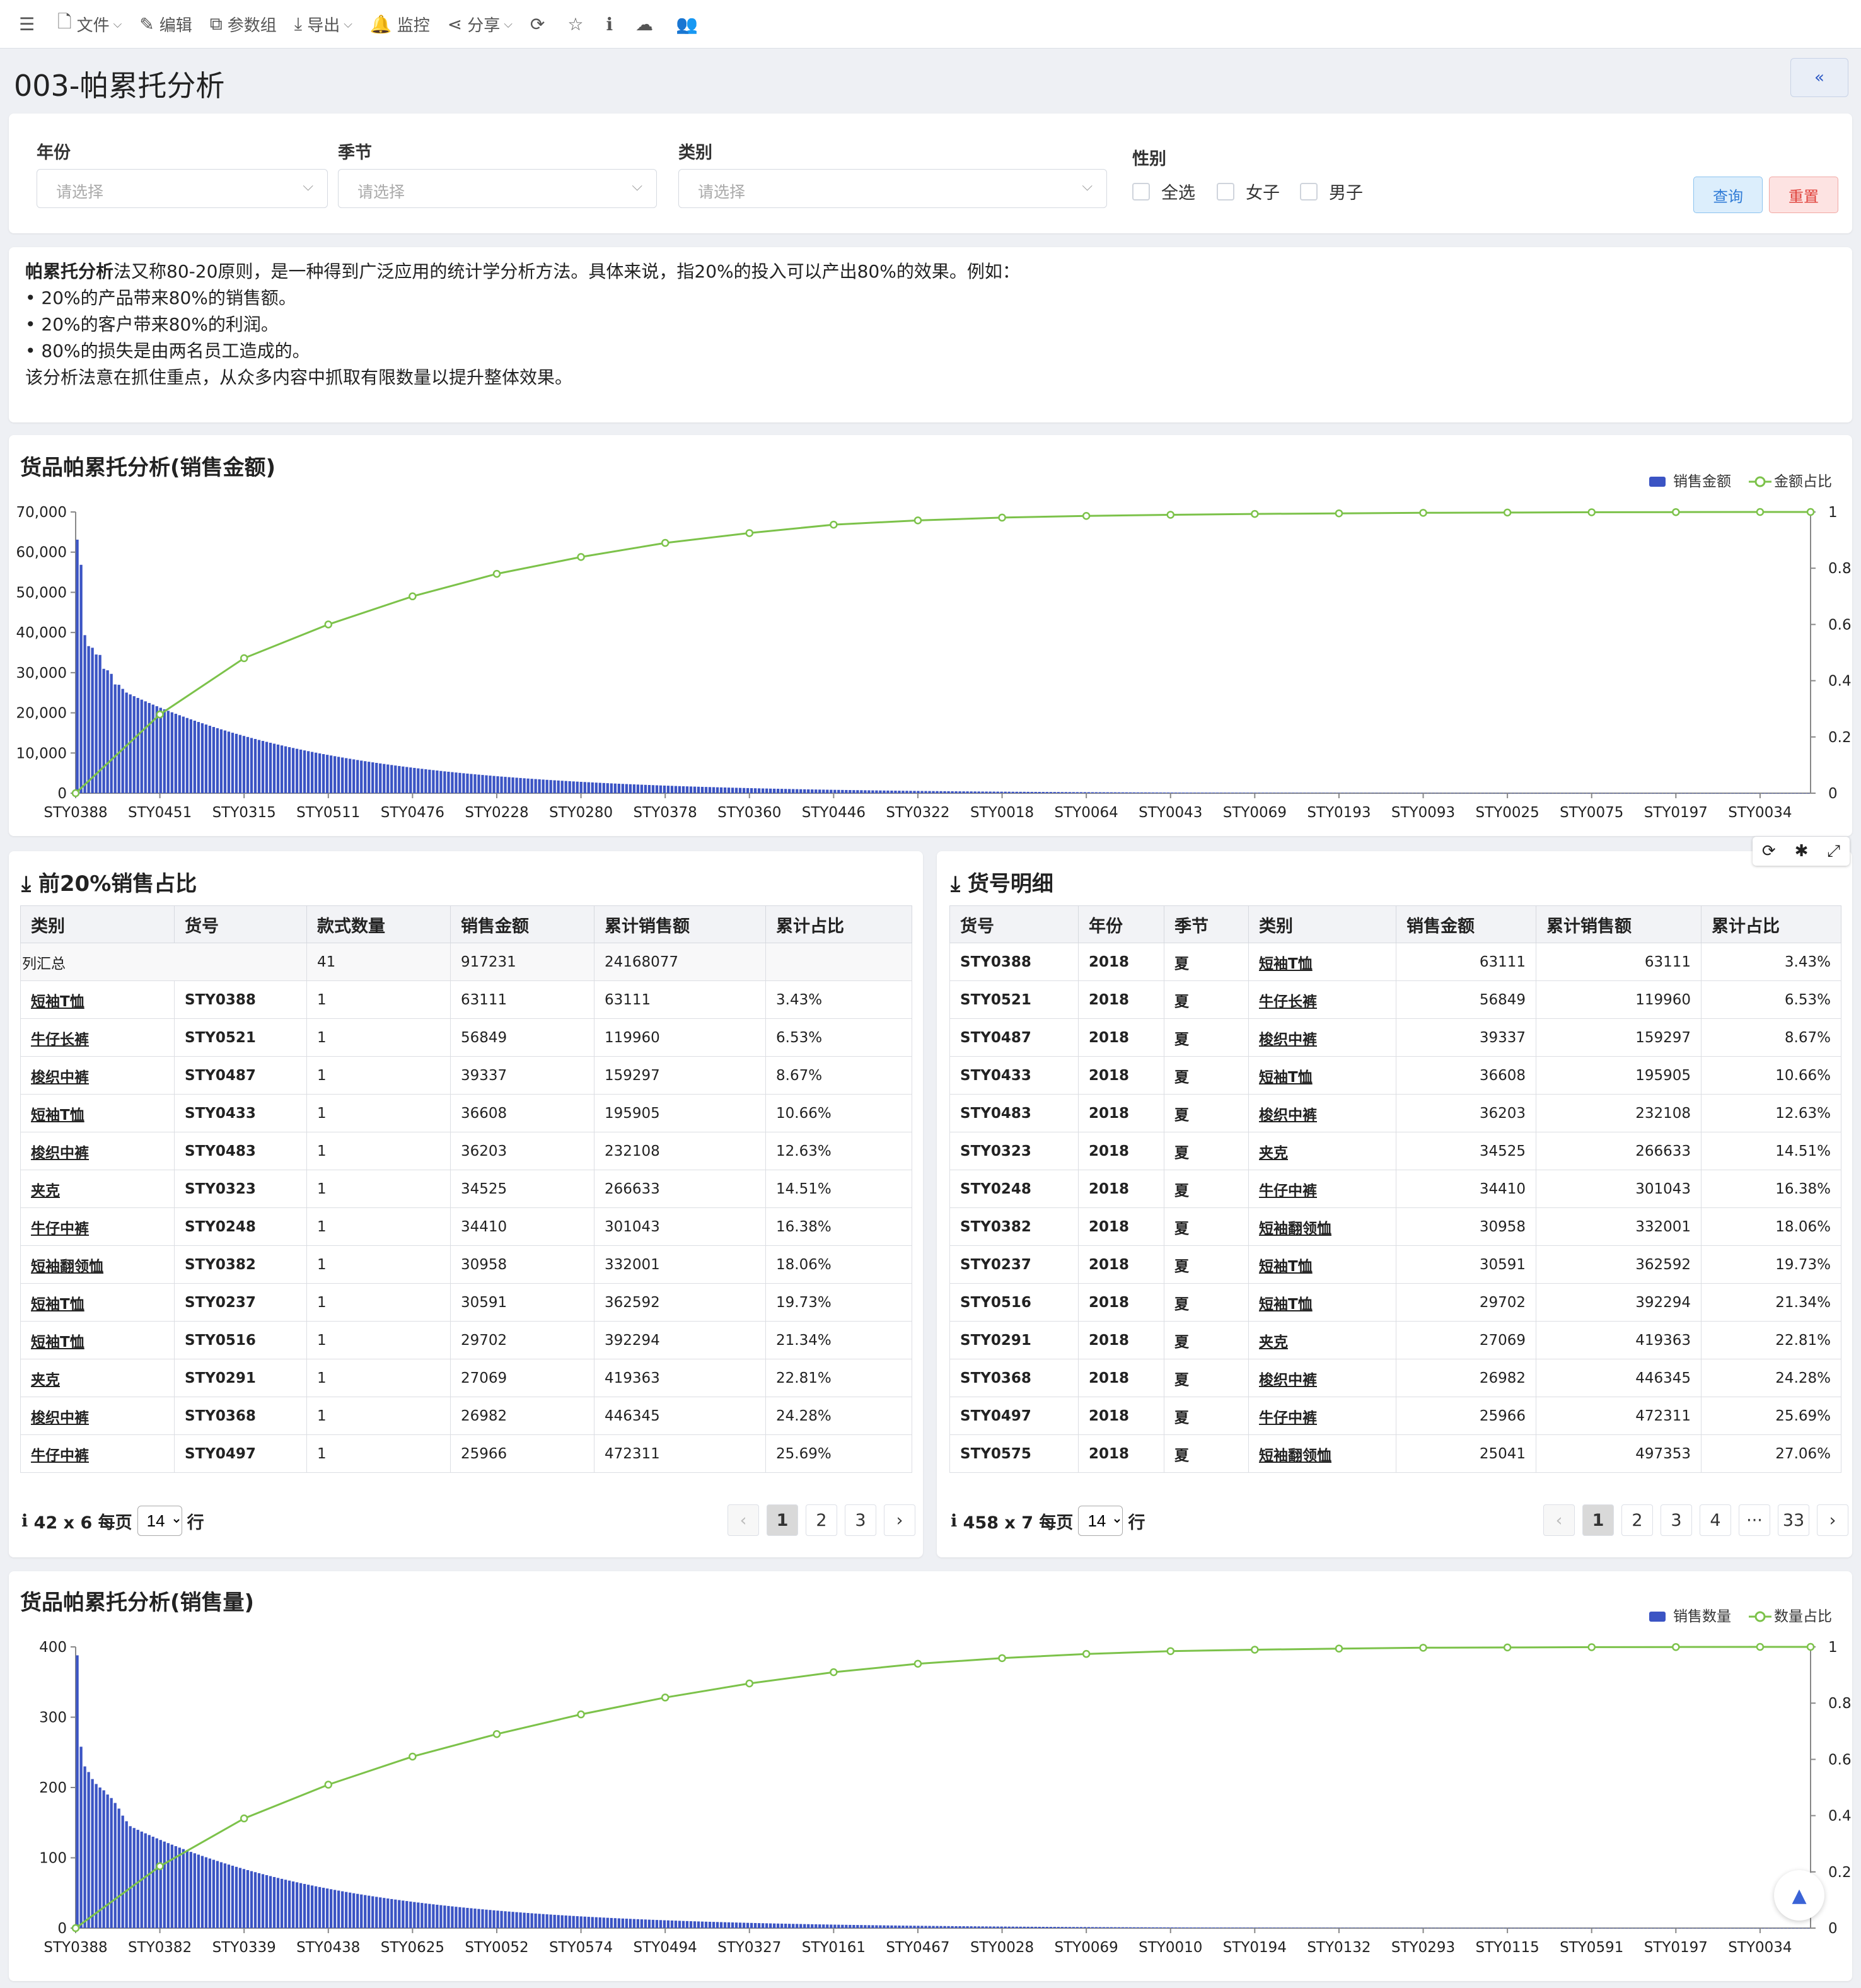  What do you see at coordinates (1121, 924) in the screenshot?
I see `column-header: 年份` at bounding box center [1121, 924].